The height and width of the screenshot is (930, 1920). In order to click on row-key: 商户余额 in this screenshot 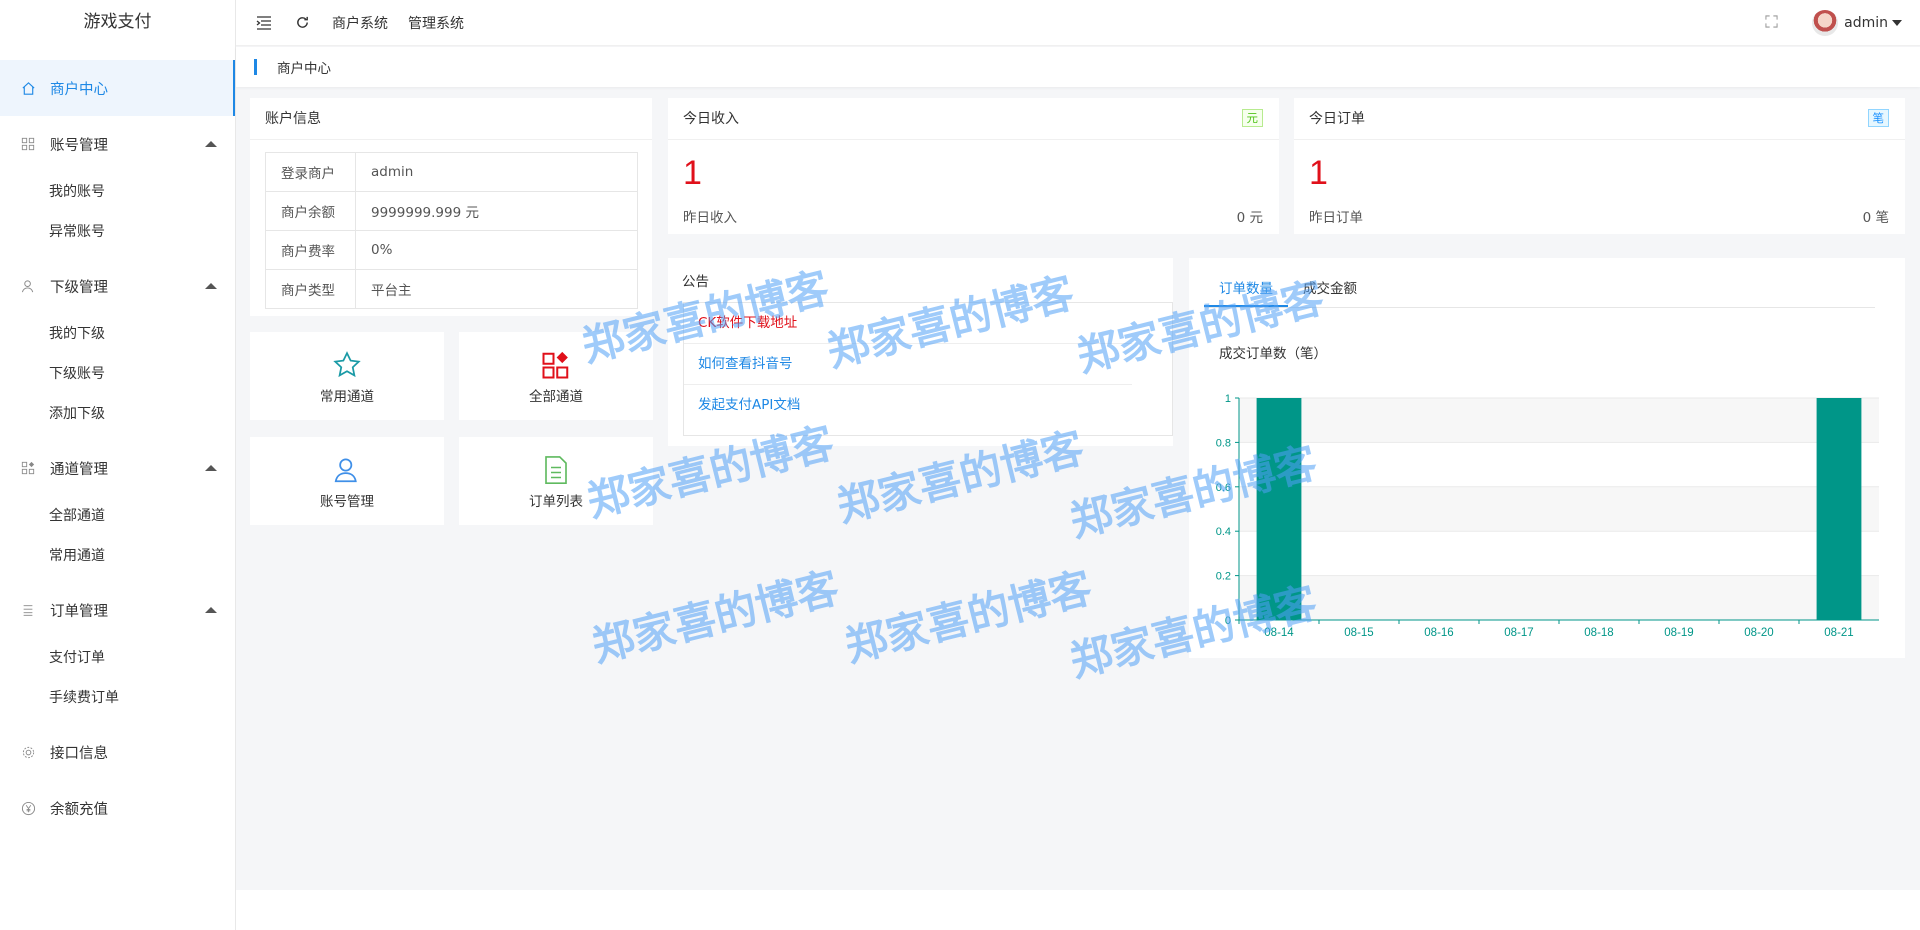, I will do `click(310, 211)`.